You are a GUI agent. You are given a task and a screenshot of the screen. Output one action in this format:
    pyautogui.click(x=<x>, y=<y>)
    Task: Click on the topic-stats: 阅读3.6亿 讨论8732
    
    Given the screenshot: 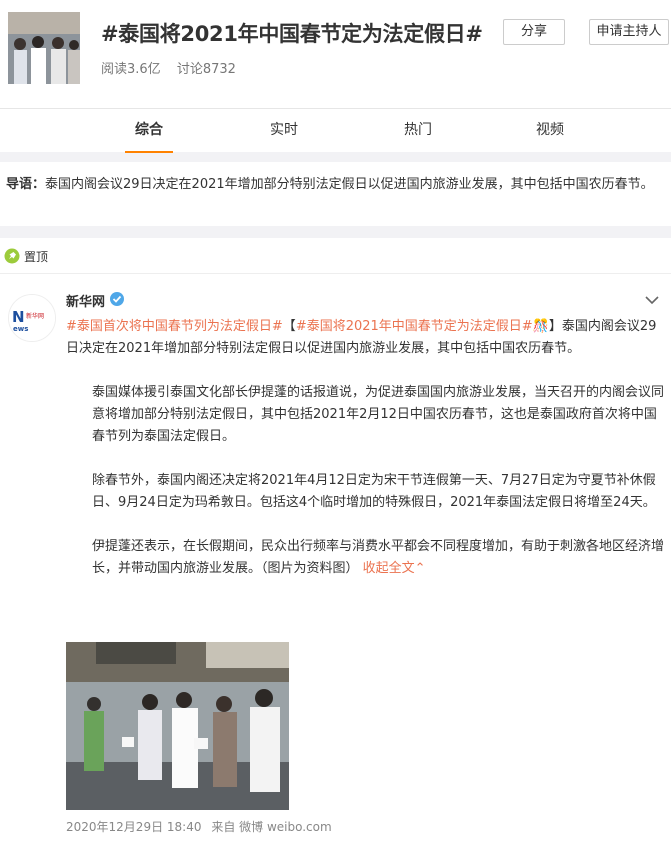 What is the action you would take?
    pyautogui.click(x=174, y=67)
    